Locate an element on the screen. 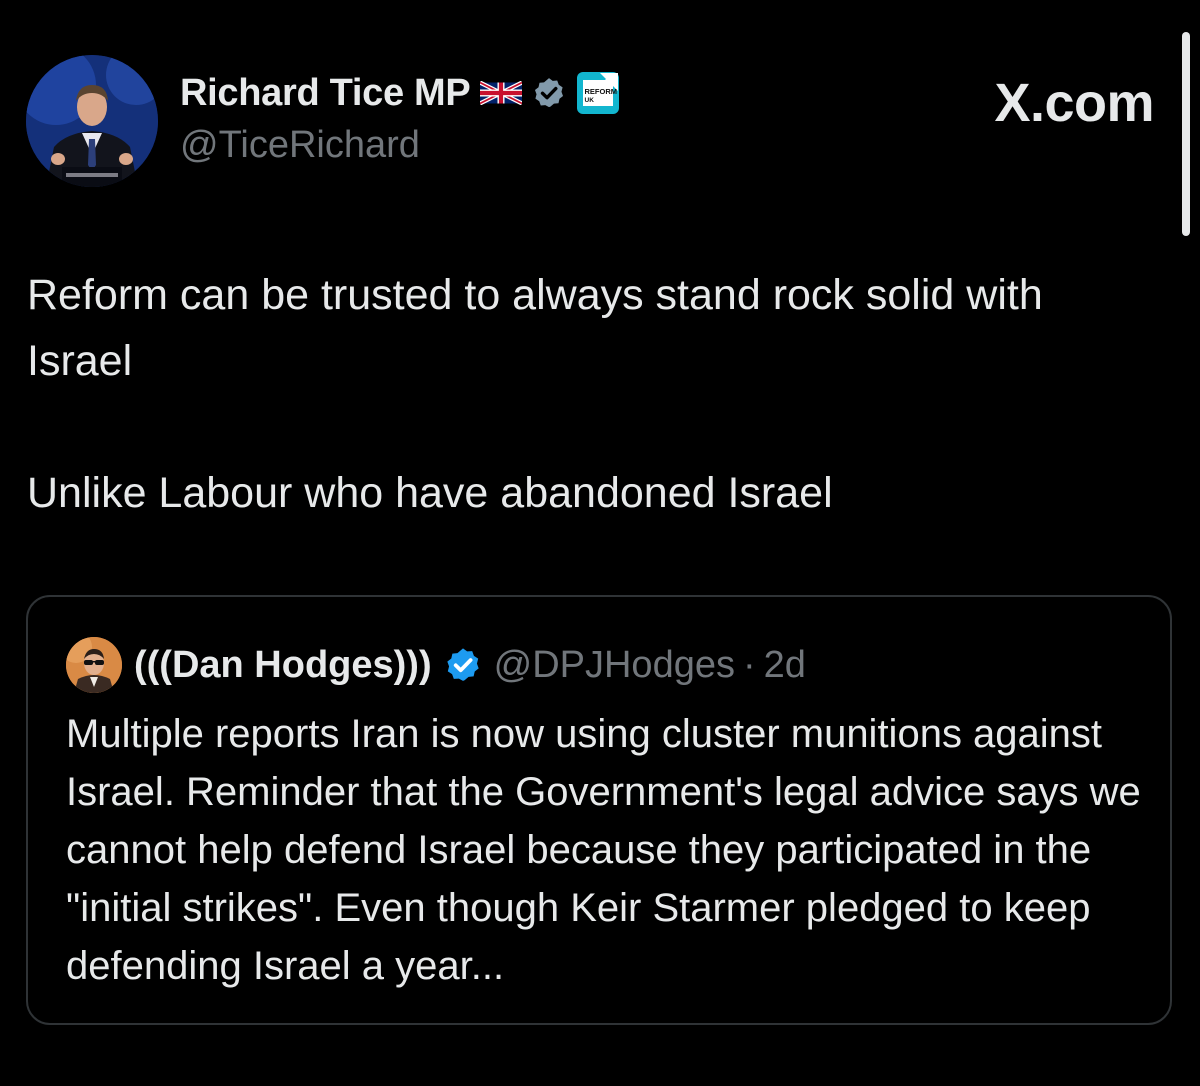 This screenshot has height=1086, width=1200. quoted-tweet-timestamp: 2d is located at coordinates (785, 665).